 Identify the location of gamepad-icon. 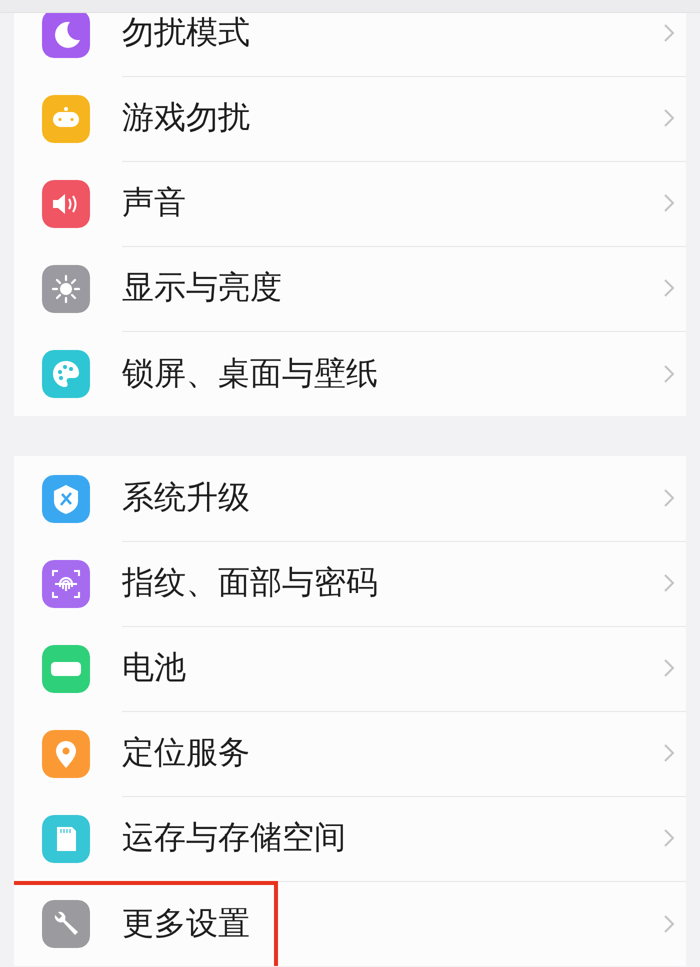
(66, 118).